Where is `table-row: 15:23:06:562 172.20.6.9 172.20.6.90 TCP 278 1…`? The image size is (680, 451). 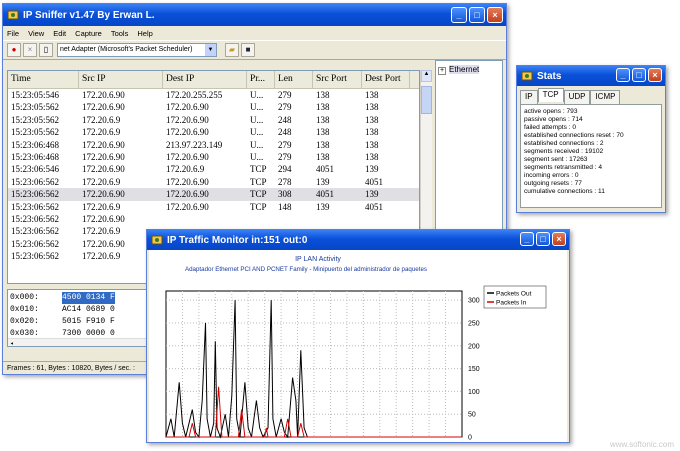 table-row: 15:23:06:562 172.20.6.9 172.20.6.90 TCP 278 1… is located at coordinates (213, 182).